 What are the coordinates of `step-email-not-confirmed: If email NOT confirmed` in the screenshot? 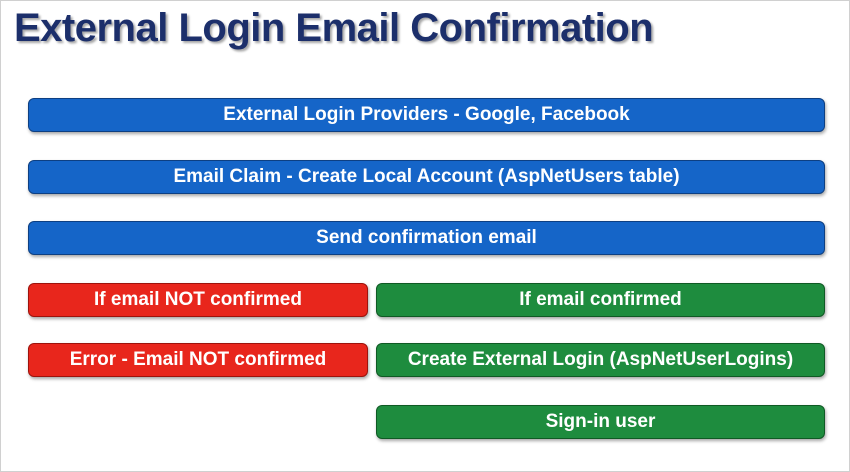 It's located at (198, 300).